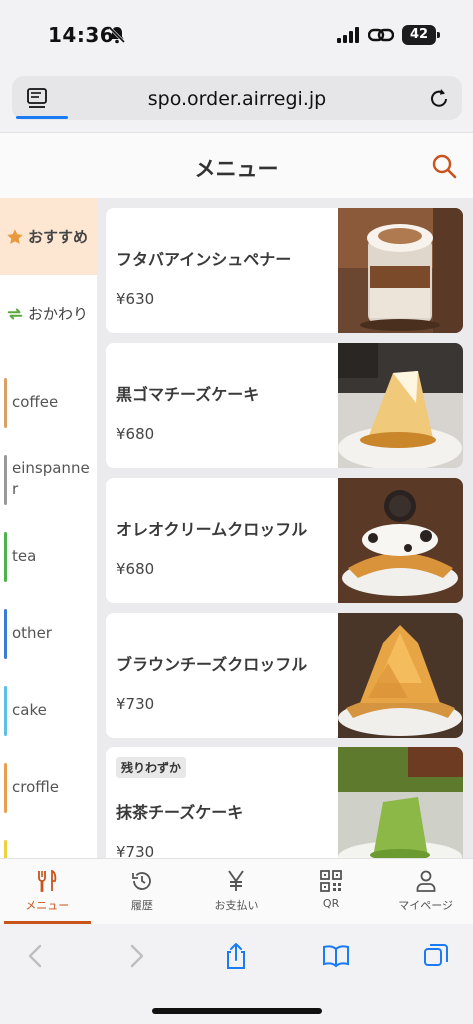  I want to click on page-title: メニュー, so click(236, 169).